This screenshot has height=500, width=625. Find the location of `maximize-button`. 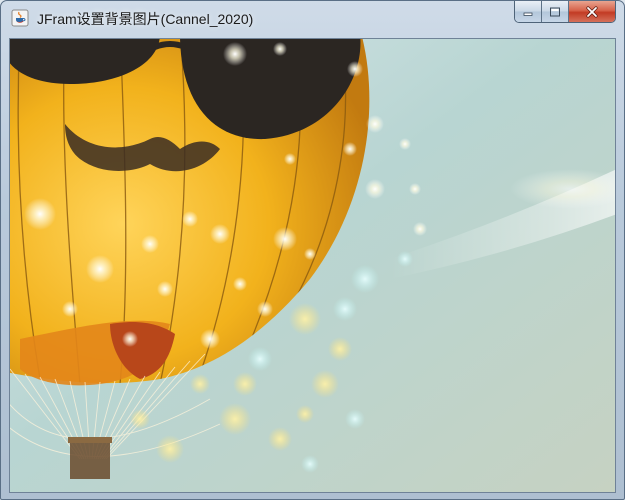

maximize-button is located at coordinates (555, 11).